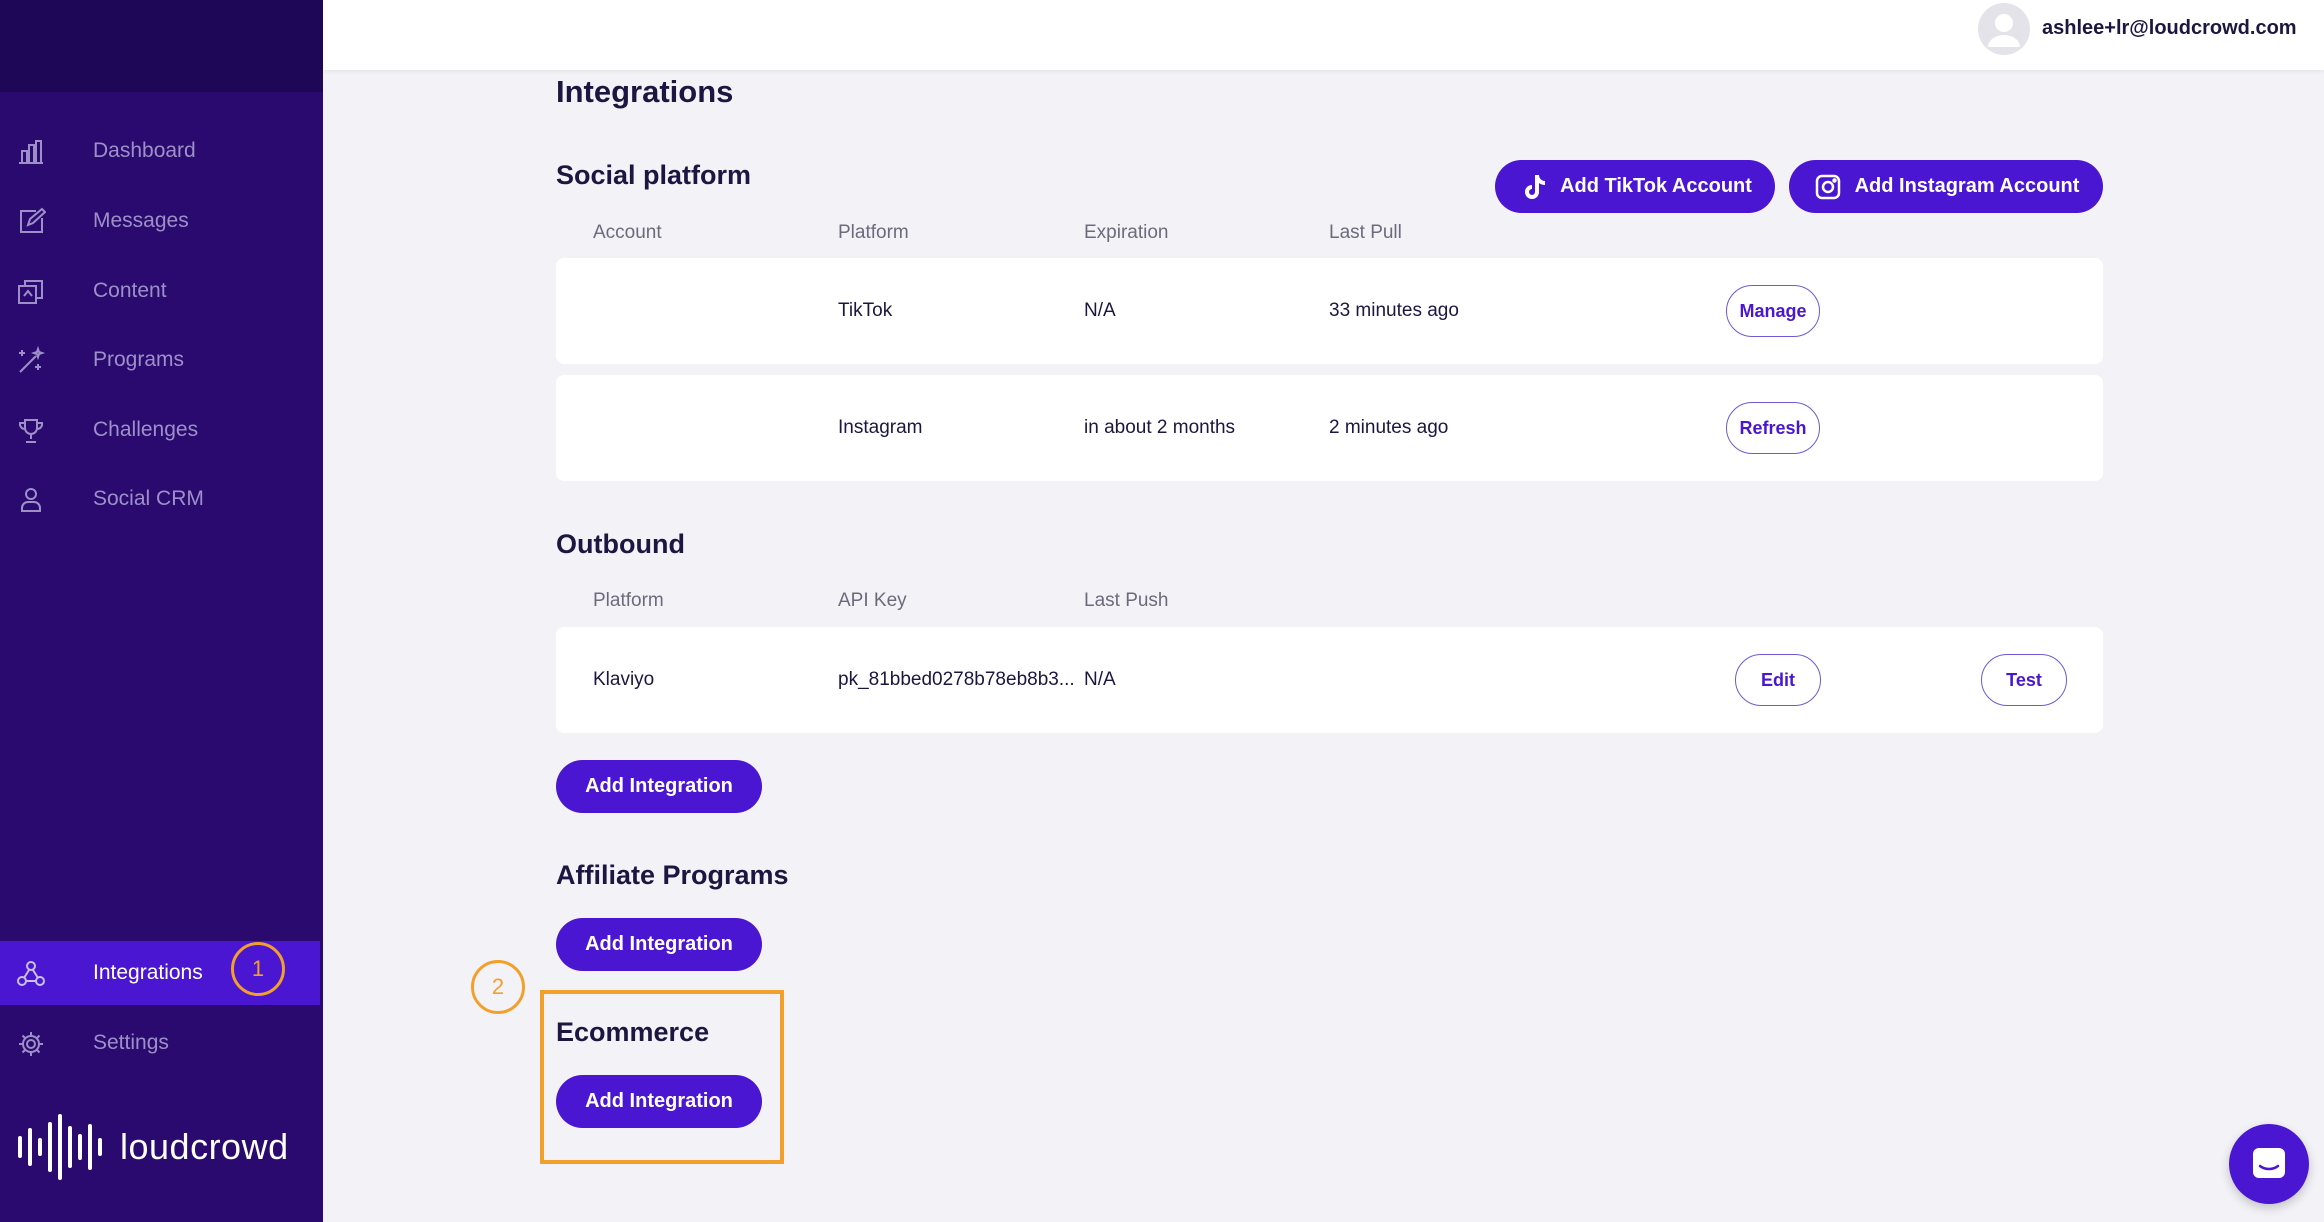 This screenshot has width=2324, height=1222. I want to click on edit-button: Edit, so click(1778, 680).